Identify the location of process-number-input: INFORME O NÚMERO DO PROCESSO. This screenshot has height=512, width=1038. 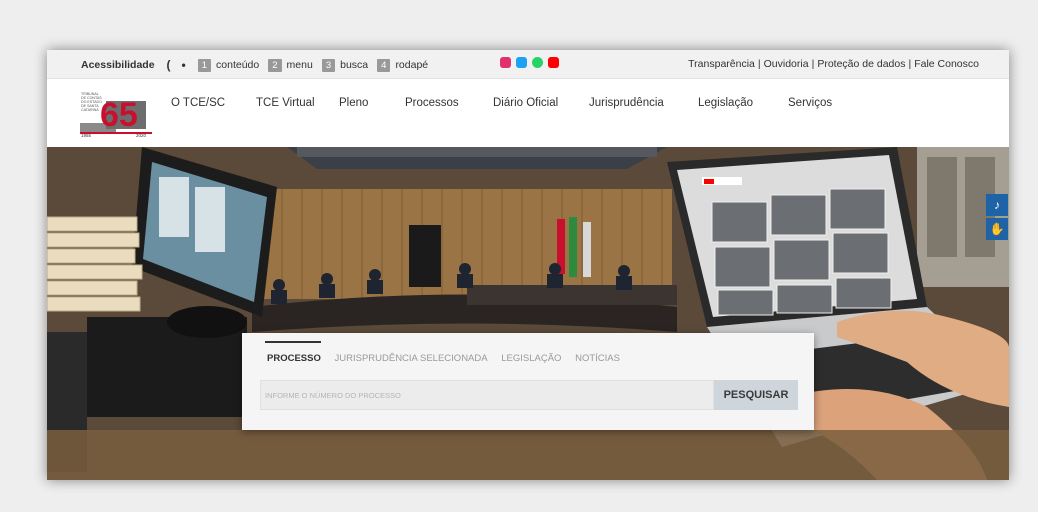
(487, 395).